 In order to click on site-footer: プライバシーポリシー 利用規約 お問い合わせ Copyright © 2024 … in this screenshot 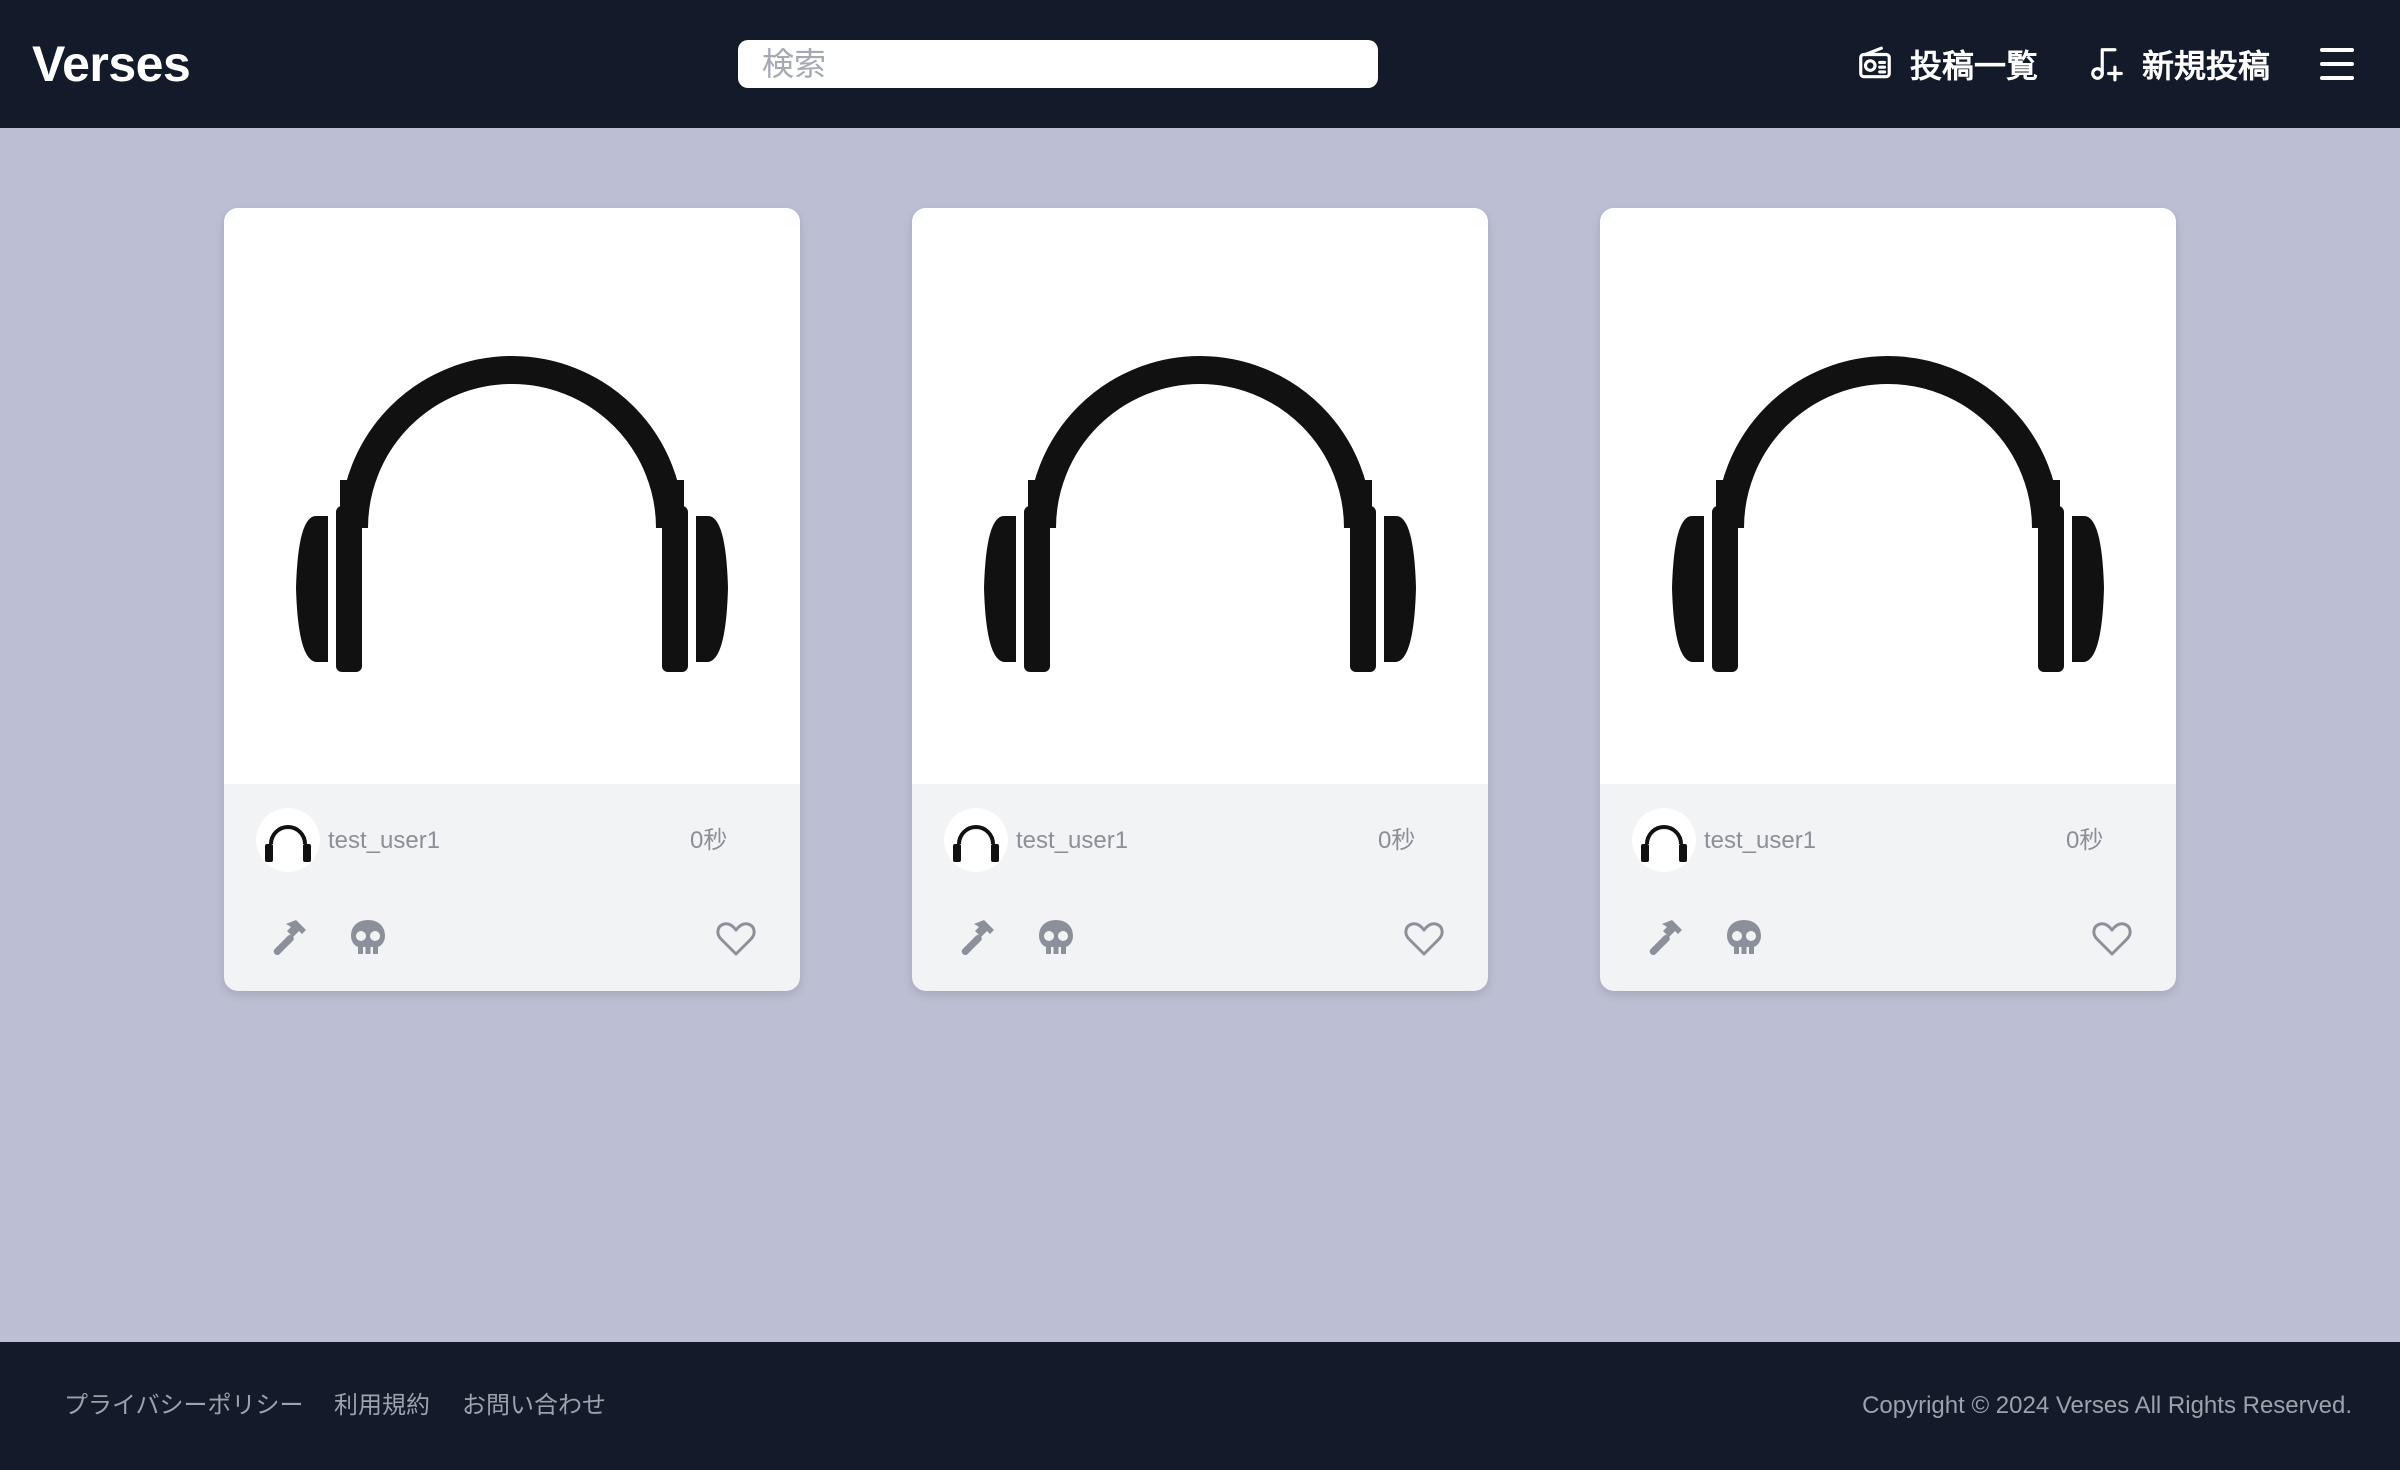, I will do `click(1200, 1406)`.